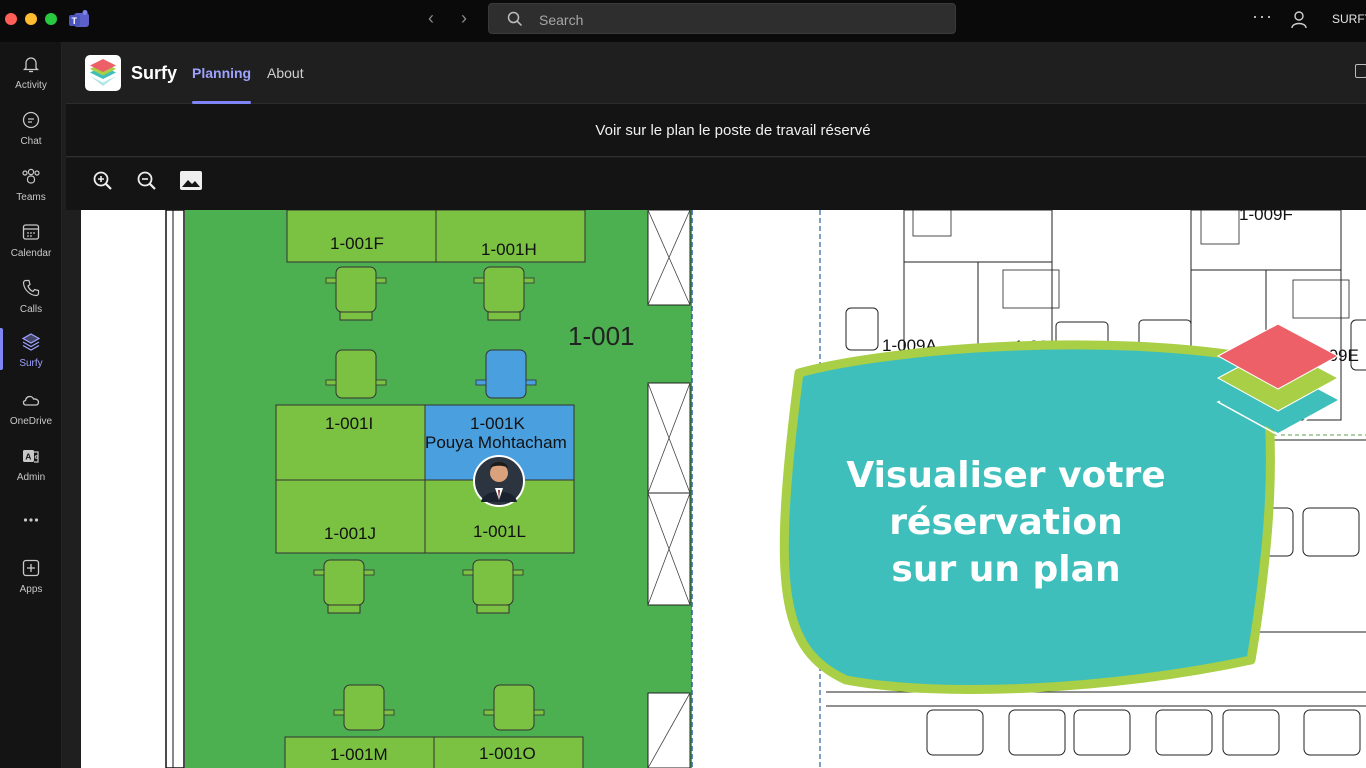 This screenshot has width=1366, height=768. I want to click on desk-label-l: 1-001L, so click(499, 531).